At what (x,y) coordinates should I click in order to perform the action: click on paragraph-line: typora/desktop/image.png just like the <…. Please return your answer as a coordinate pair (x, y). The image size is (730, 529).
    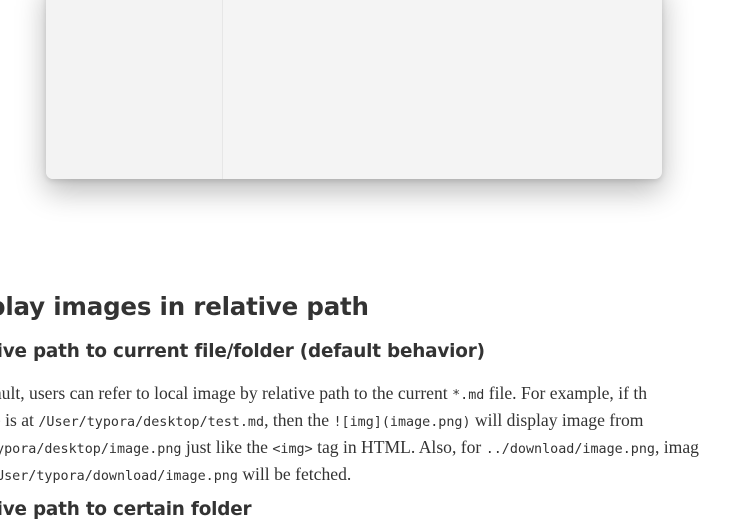
    Looking at the image, I should click on (365, 448).